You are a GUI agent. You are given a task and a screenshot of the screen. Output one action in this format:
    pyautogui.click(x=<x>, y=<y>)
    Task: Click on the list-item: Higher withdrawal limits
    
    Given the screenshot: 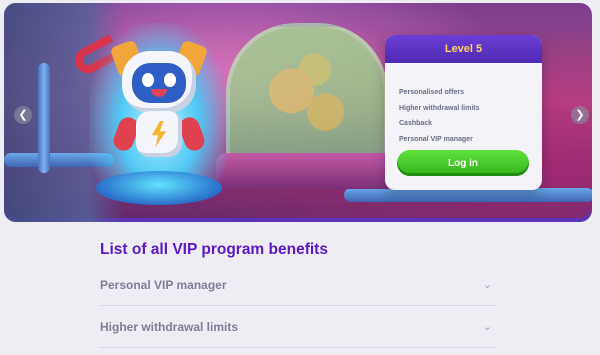 What is the action you would take?
    pyautogui.click(x=439, y=108)
    